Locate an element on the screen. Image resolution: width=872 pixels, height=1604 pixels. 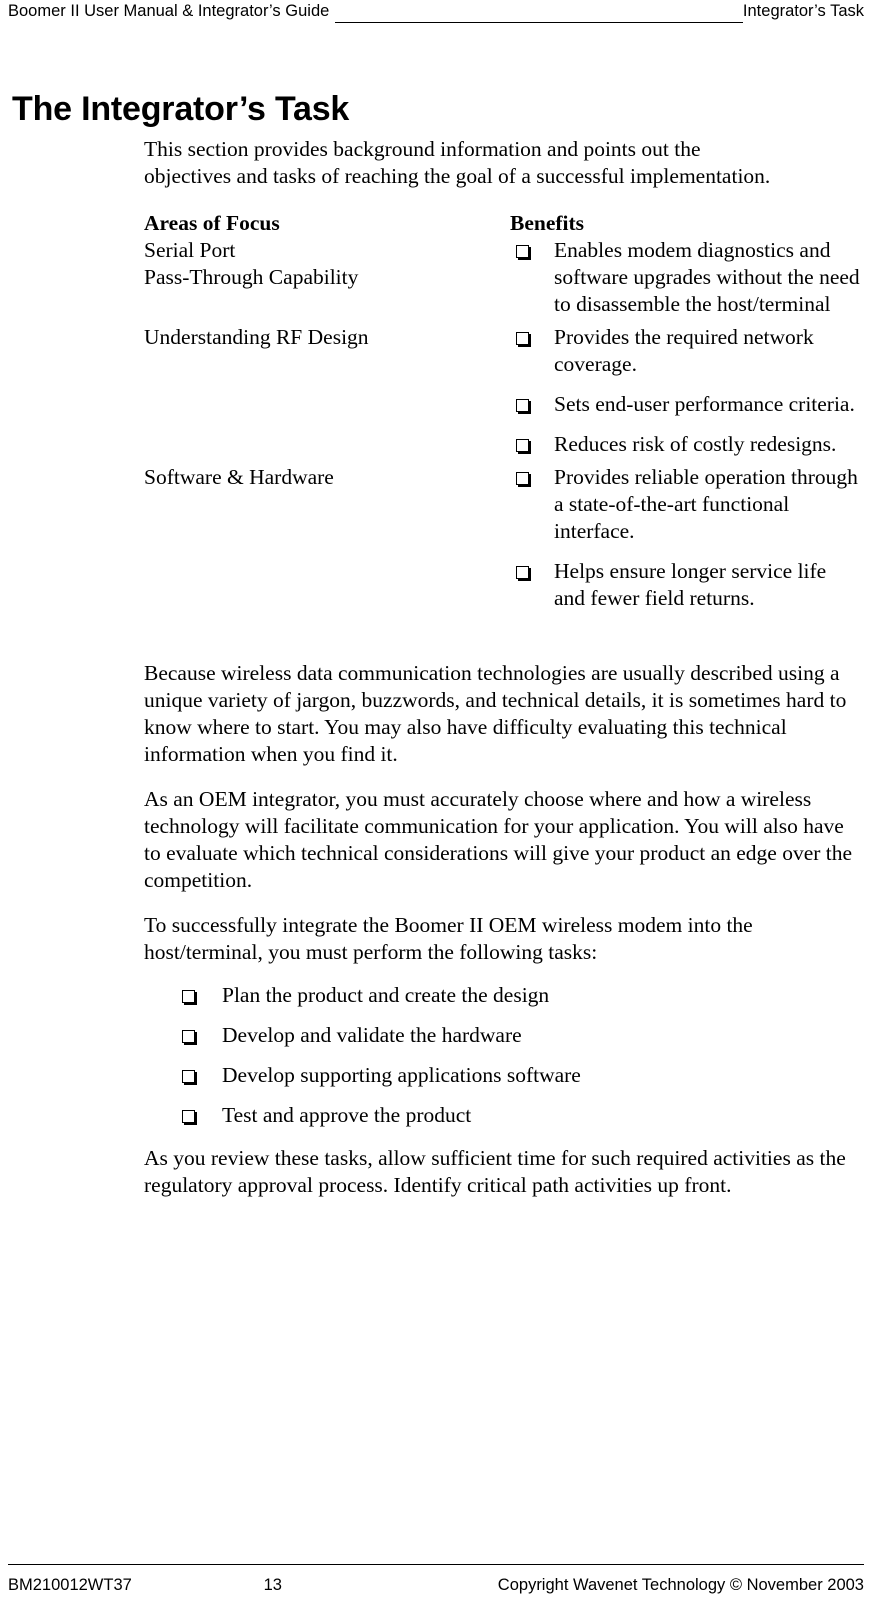
footer-document-number: BM210012WT37 is located at coordinates (70, 1585).